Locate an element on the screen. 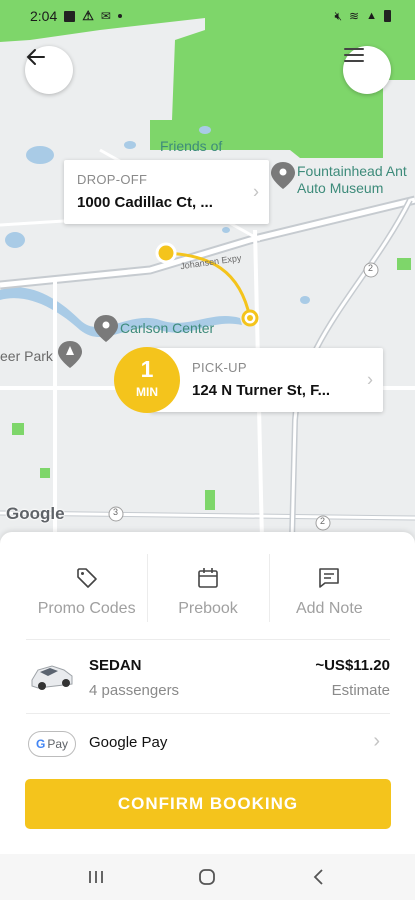 This screenshot has height=900, width=415. prebook-button: Prebook is located at coordinates (207, 596).